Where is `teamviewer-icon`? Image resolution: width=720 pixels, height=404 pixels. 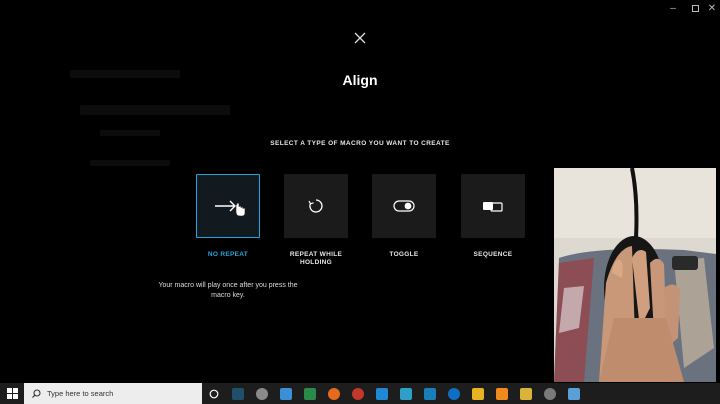
teamviewer-icon is located at coordinates (454, 393).